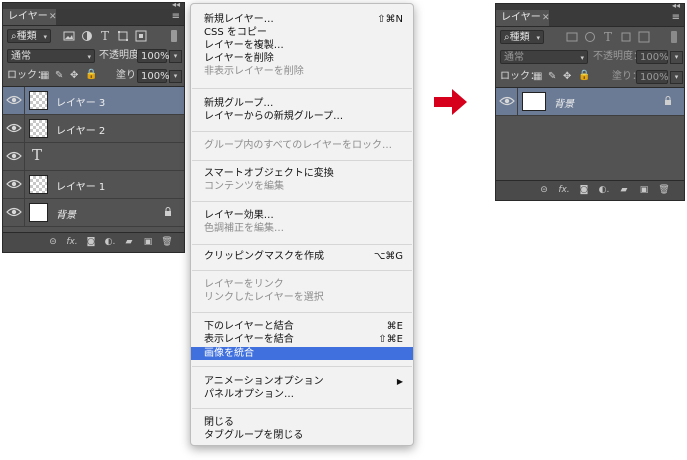  What do you see at coordinates (264, 297) in the screenshot?
I see `menu-item-label: リンクしたレイヤーを選択` at bounding box center [264, 297].